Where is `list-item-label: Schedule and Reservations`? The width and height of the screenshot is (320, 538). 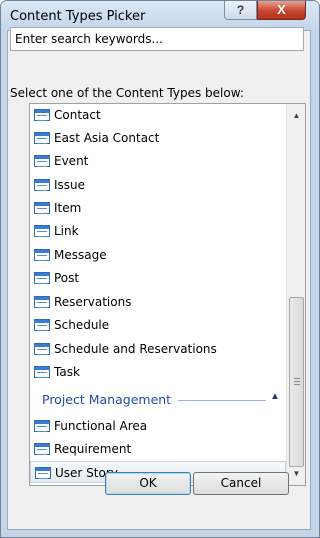 list-item-label: Schedule and Reservations is located at coordinates (135, 349).